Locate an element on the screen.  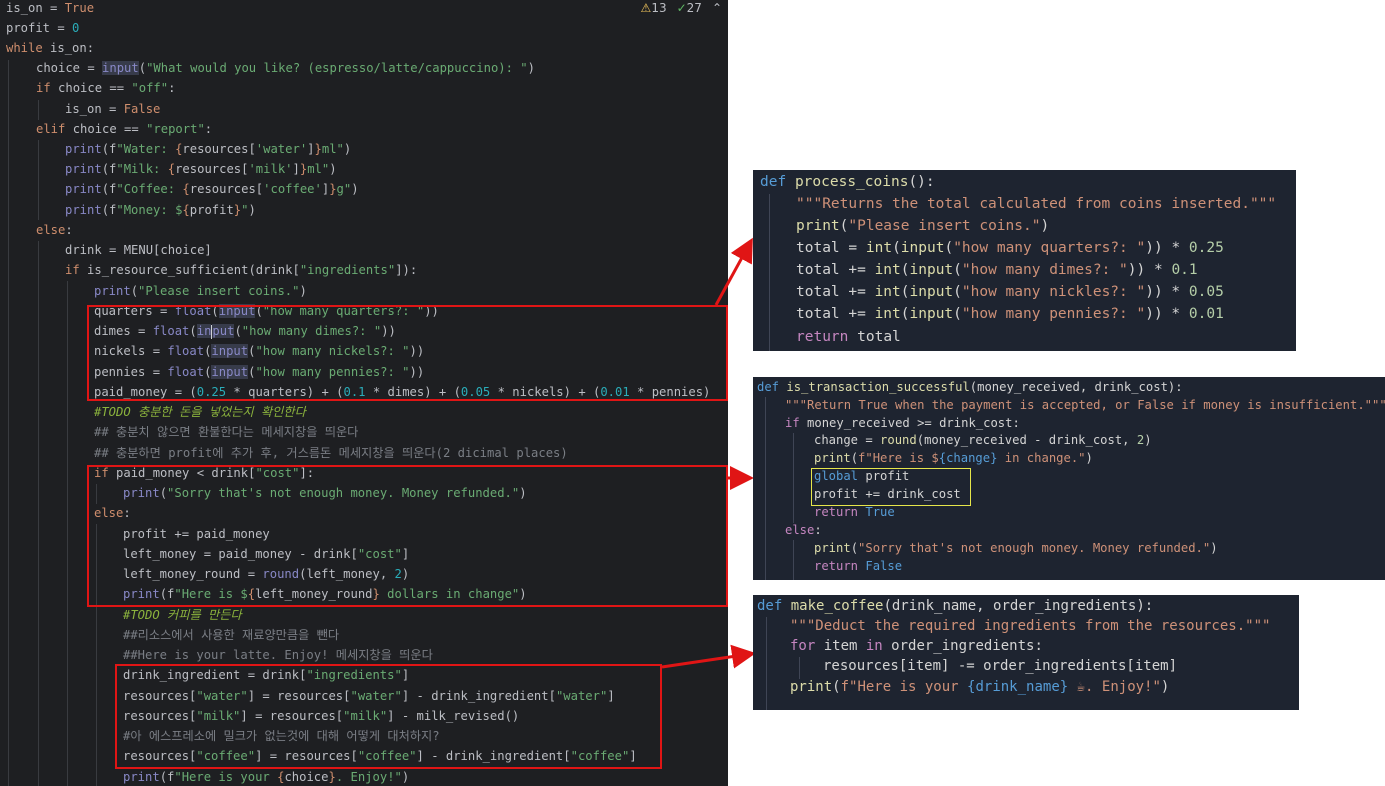
code-line: return total is located at coordinates (848, 337).